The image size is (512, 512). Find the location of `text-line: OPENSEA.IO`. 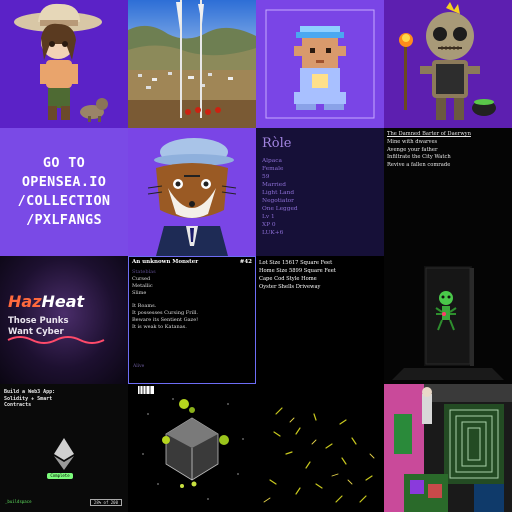

text-line: OPENSEA.IO is located at coordinates (64, 182).